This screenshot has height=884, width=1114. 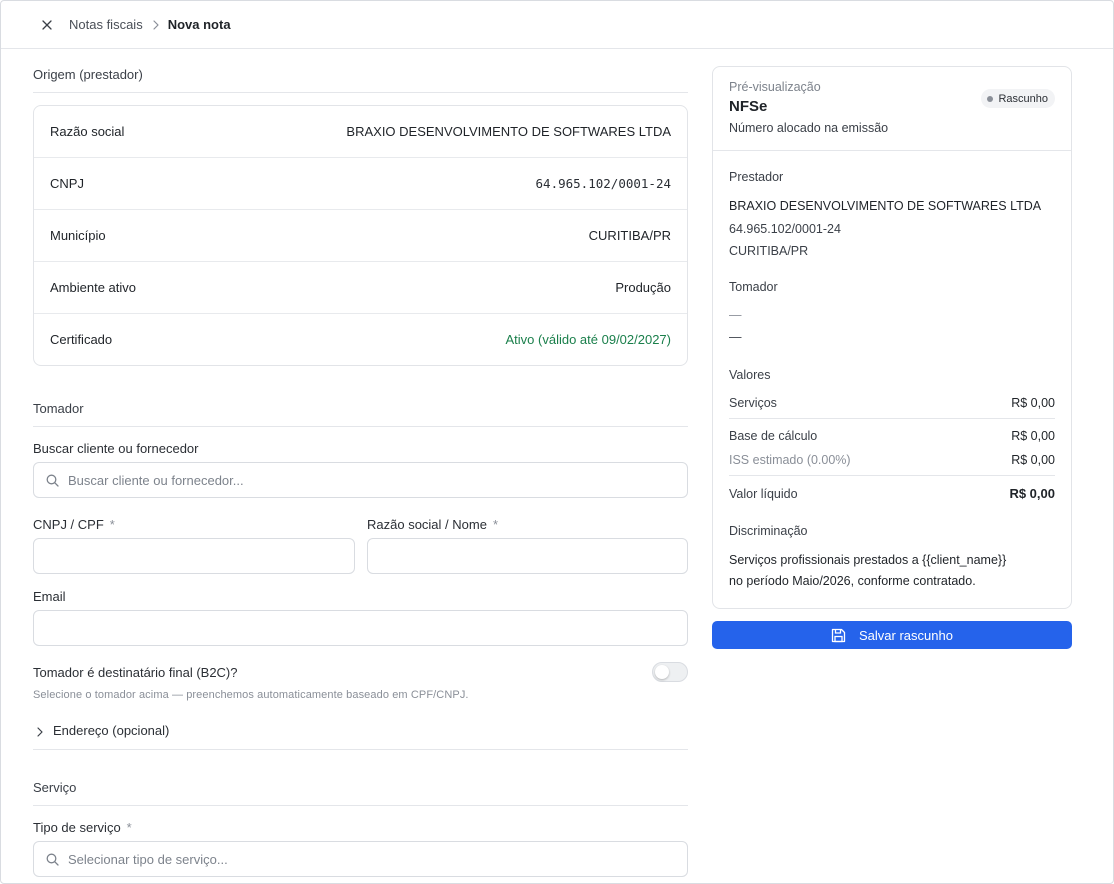 What do you see at coordinates (753, 403) in the screenshot?
I see `valor-label: Serviços` at bounding box center [753, 403].